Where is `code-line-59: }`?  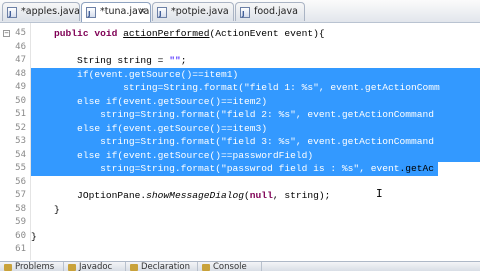 code-line-59: } is located at coordinates (45, 210).